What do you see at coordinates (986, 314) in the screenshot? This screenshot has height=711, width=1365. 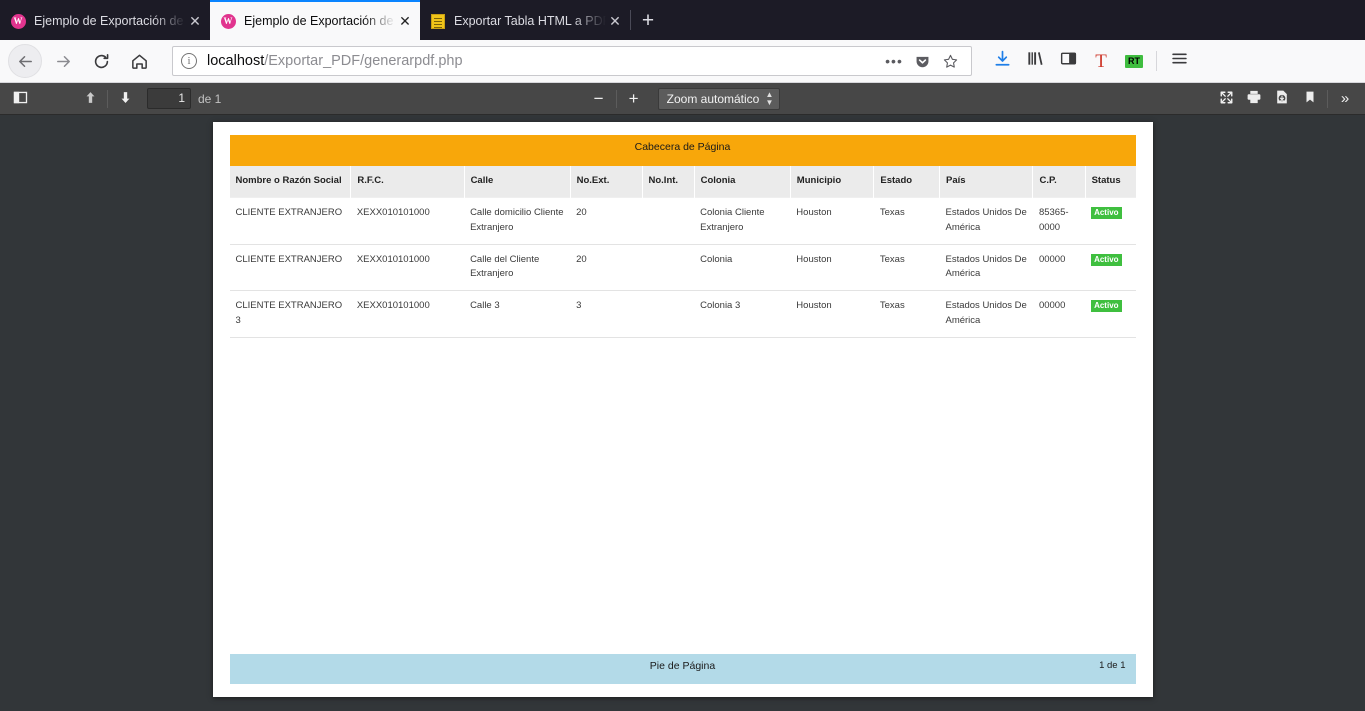 I see `cell-pais: Estados Unidos De América` at bounding box center [986, 314].